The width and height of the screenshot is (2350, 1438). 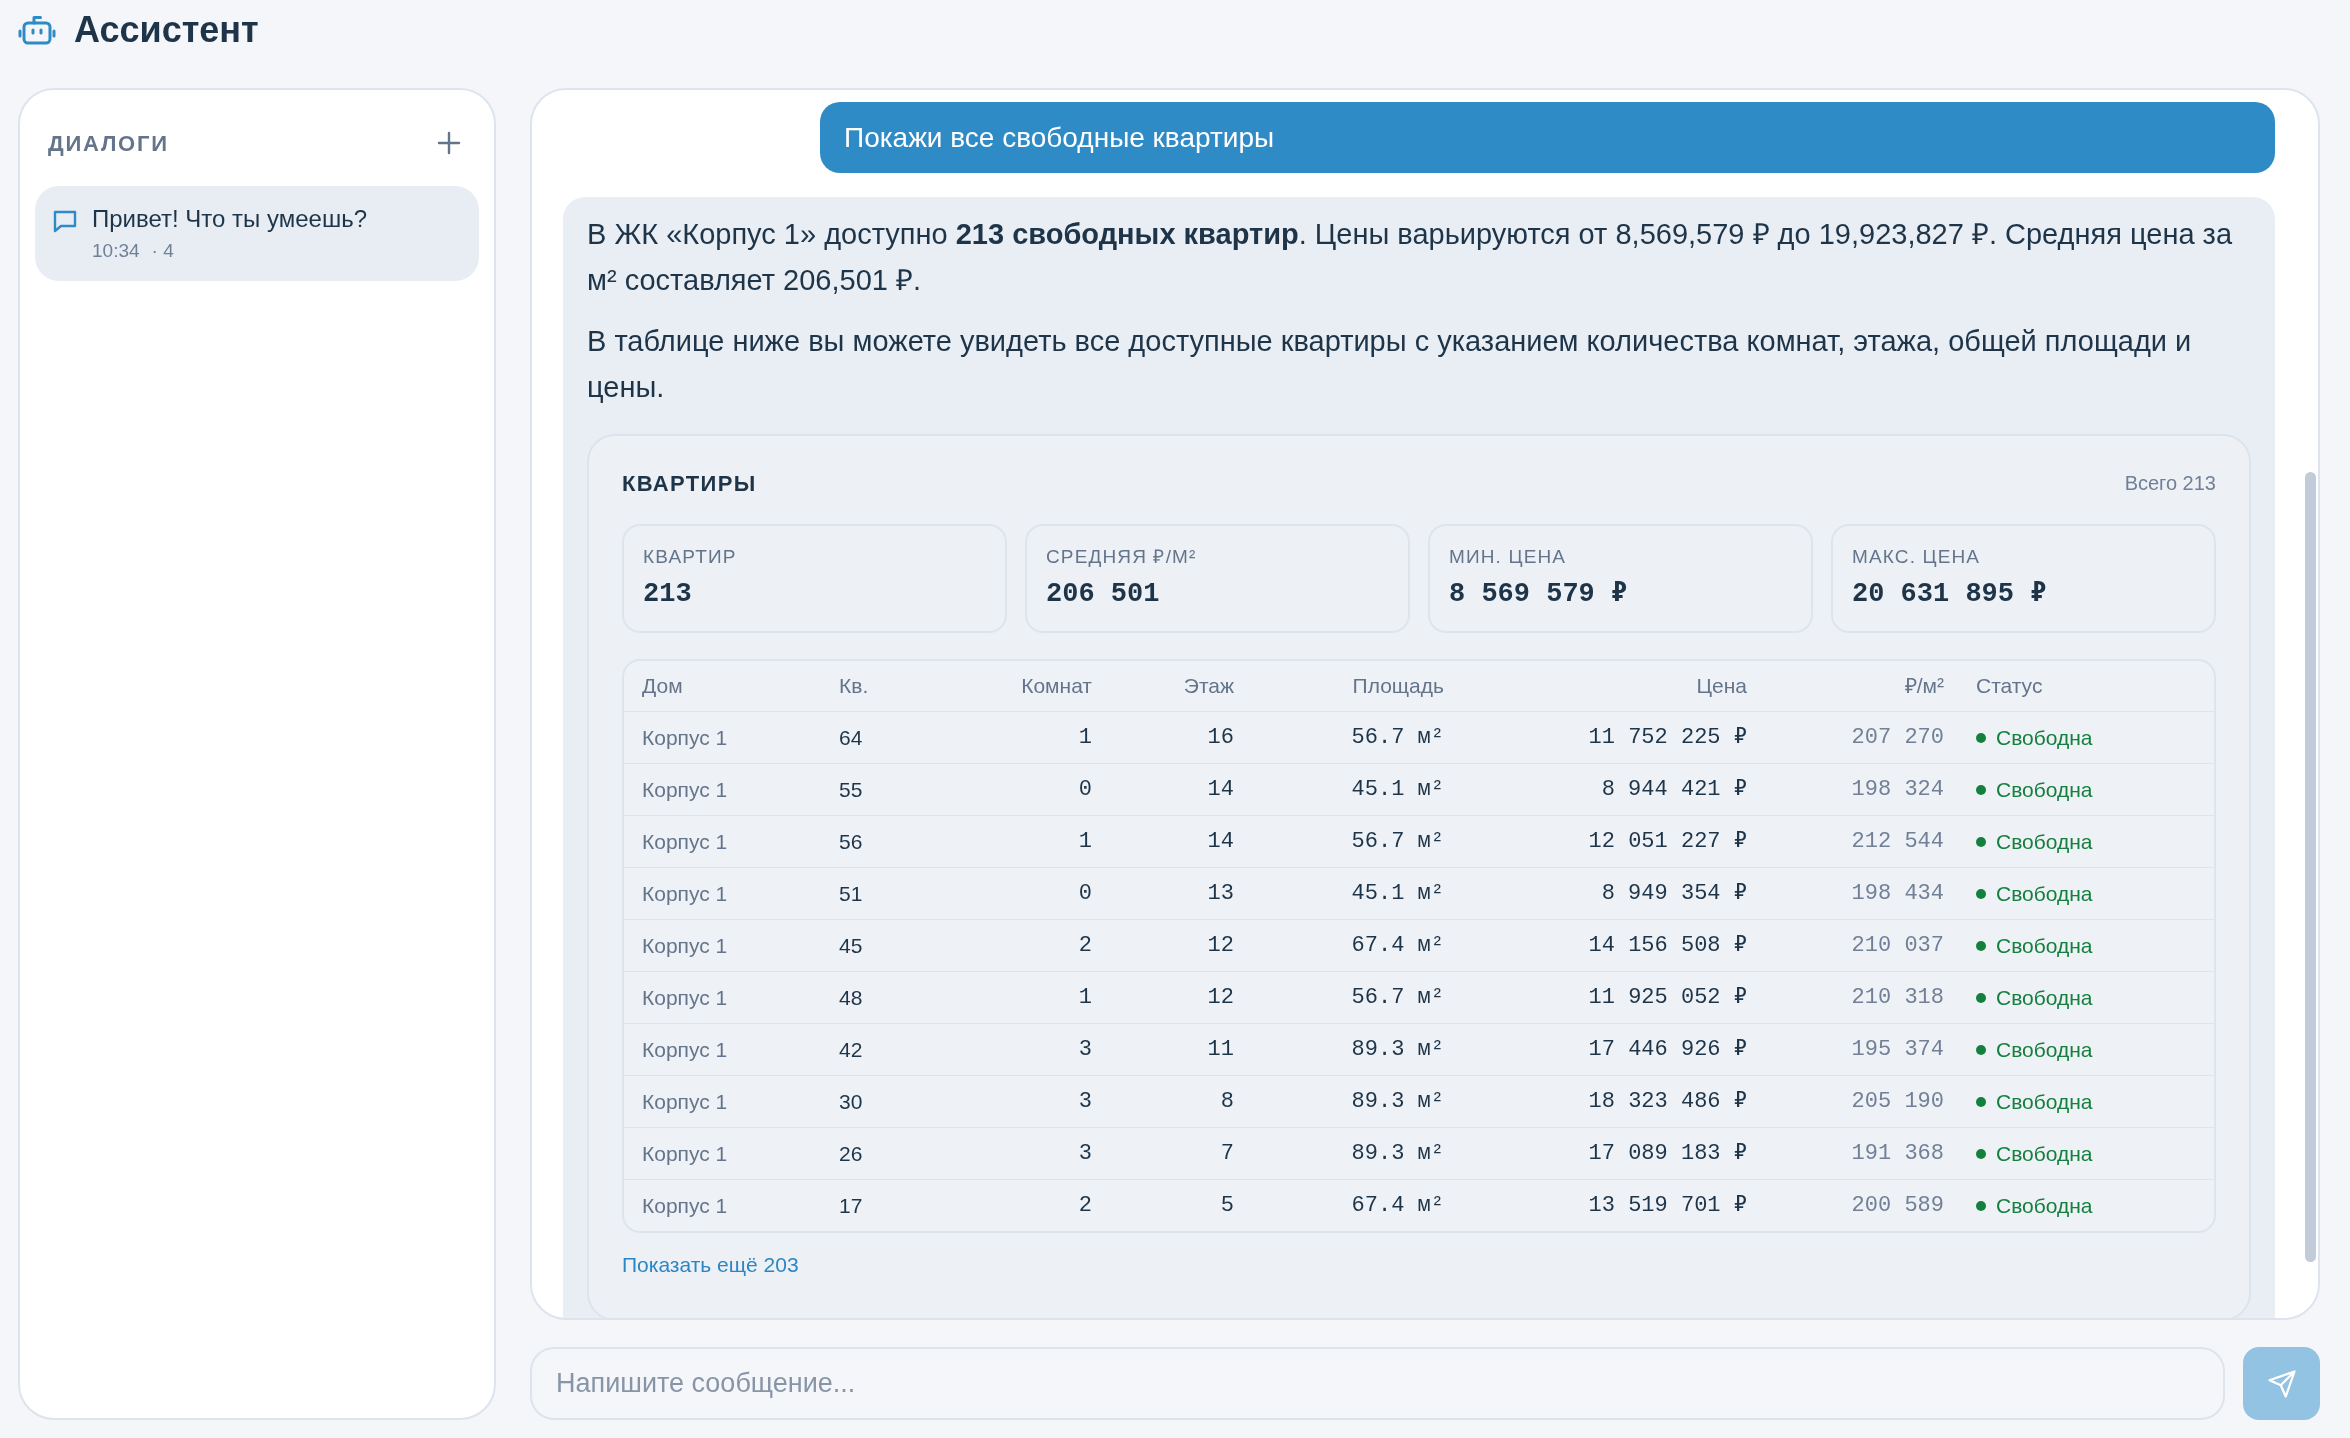 I want to click on table-cell-text: 210 037, so click(x=1897, y=946).